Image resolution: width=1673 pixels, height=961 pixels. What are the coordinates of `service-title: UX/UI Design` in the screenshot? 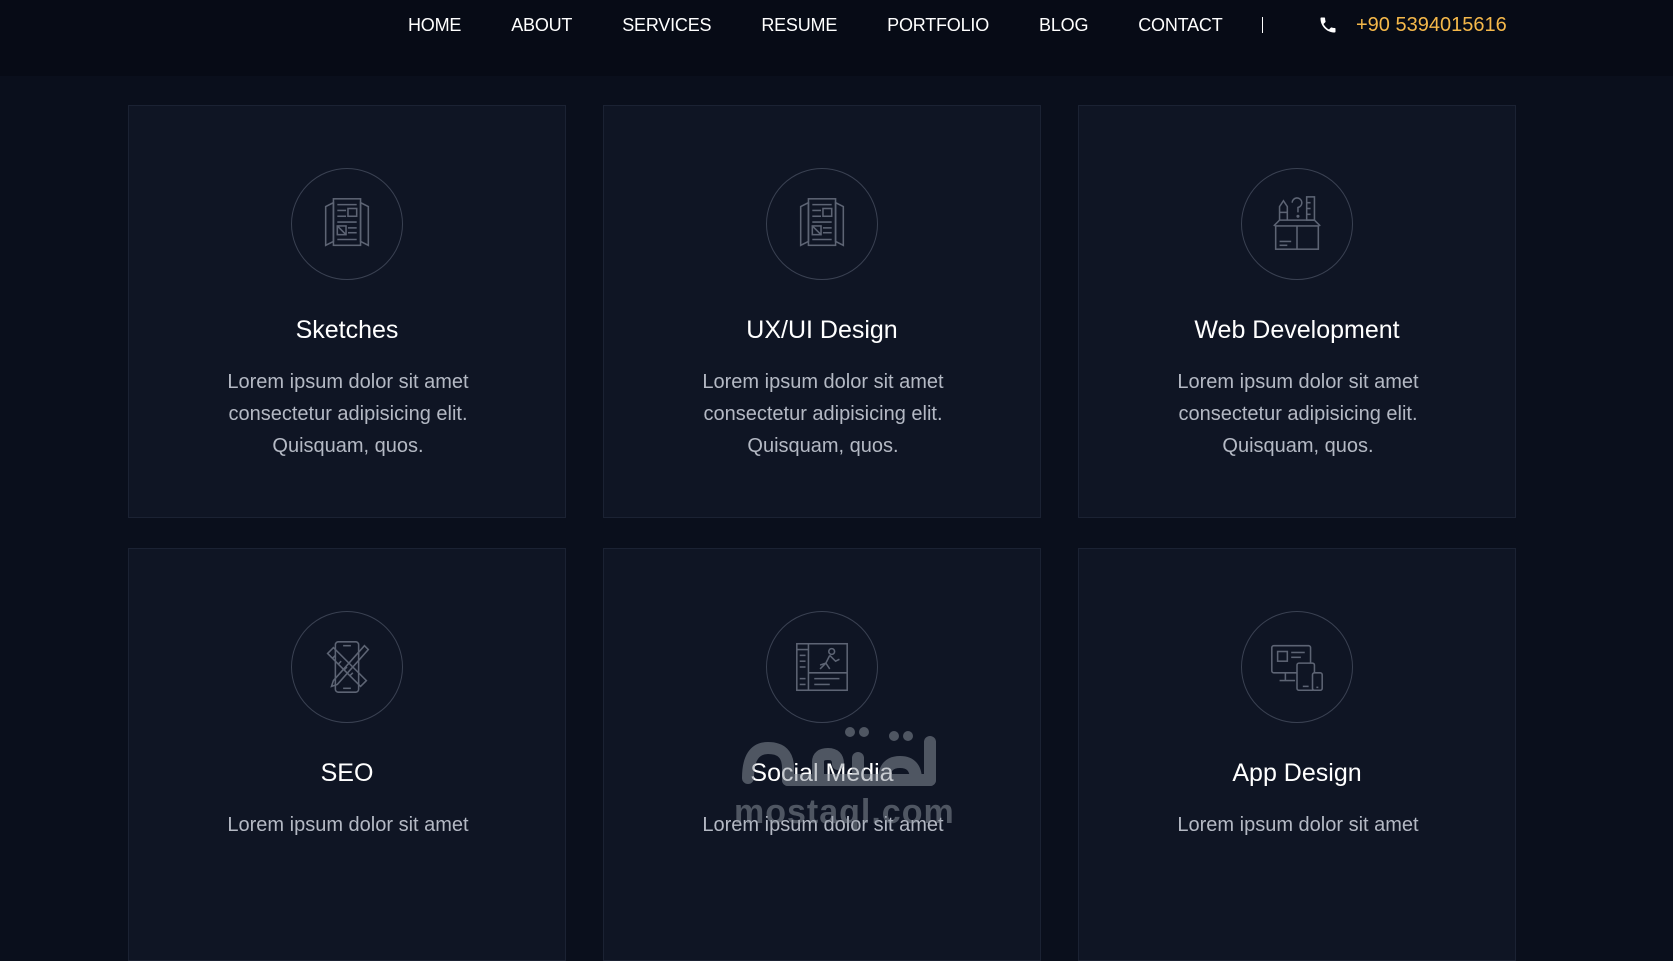 It's located at (822, 330).